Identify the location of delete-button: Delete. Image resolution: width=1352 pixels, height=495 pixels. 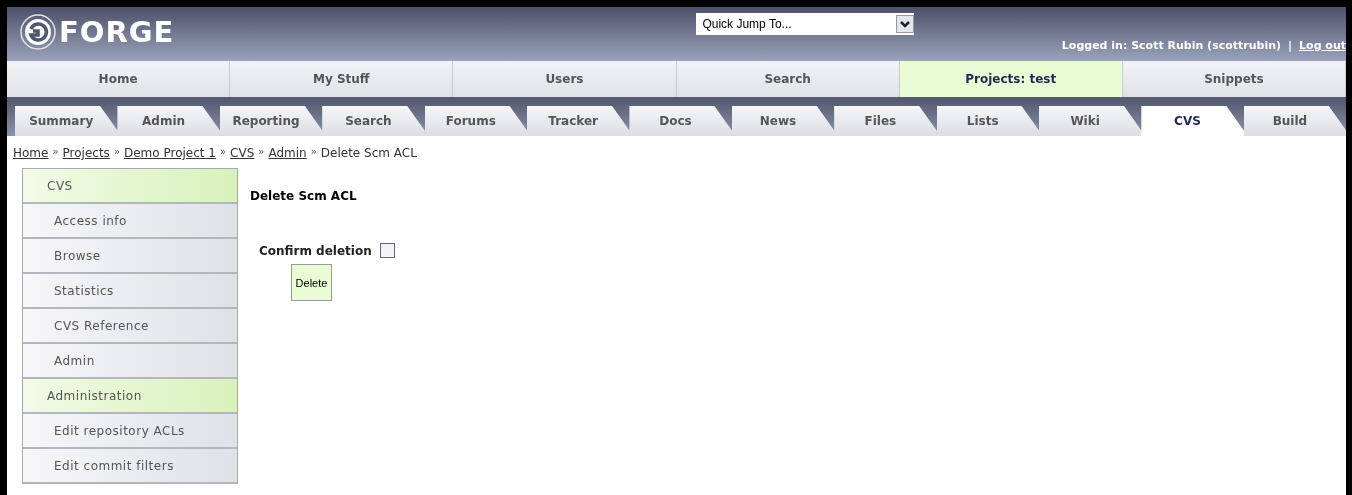
(311, 282).